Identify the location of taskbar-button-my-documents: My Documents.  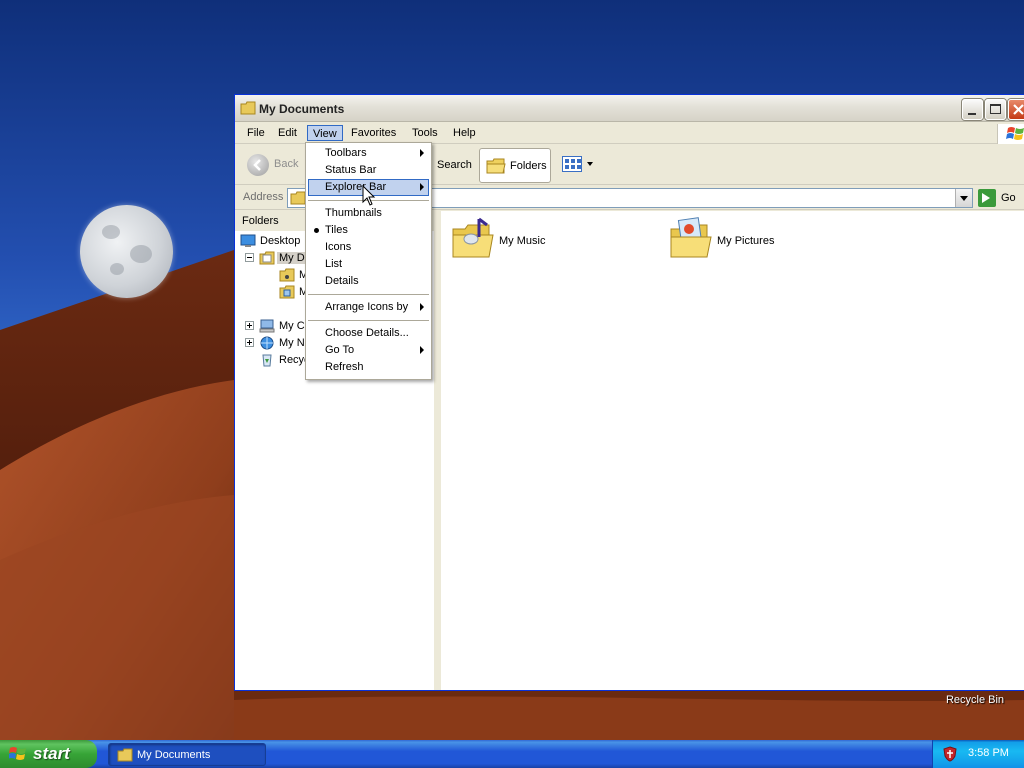
(187, 754).